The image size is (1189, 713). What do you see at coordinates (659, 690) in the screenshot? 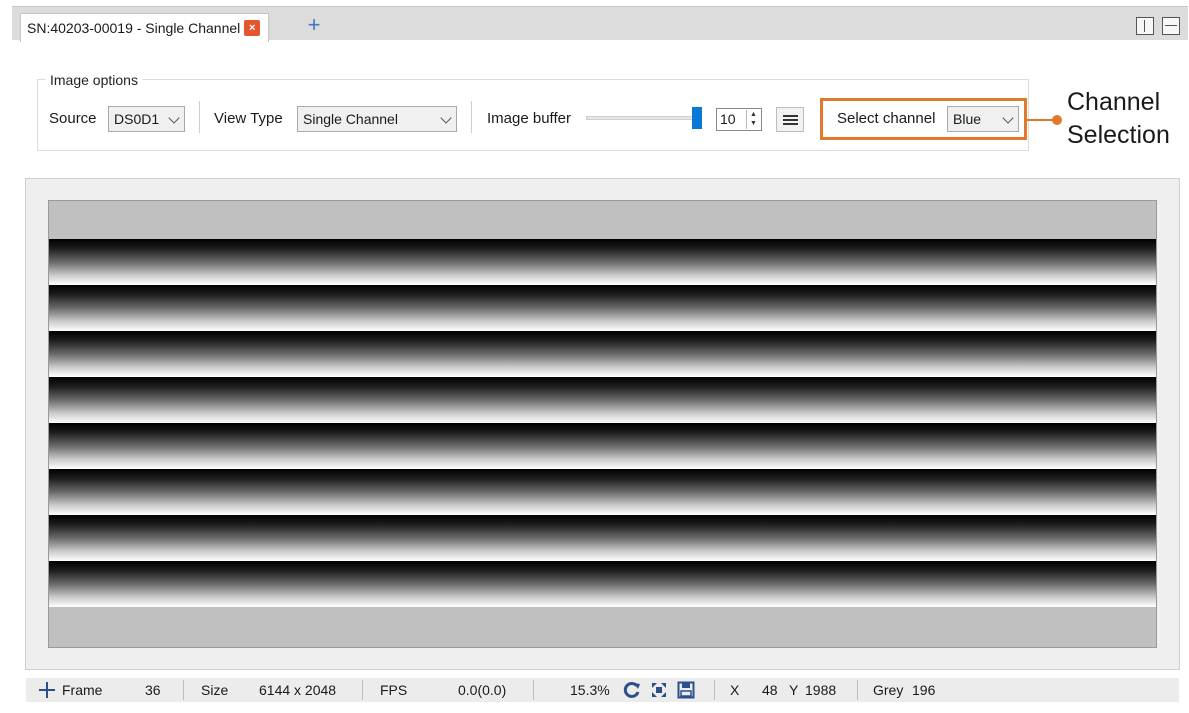
I see `fit-to-window-icon` at bounding box center [659, 690].